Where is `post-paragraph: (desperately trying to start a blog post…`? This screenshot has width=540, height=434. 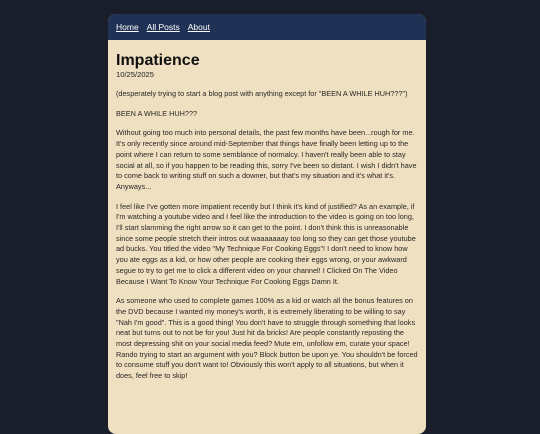
post-paragraph: (desperately trying to start a blog post… is located at coordinates (262, 93).